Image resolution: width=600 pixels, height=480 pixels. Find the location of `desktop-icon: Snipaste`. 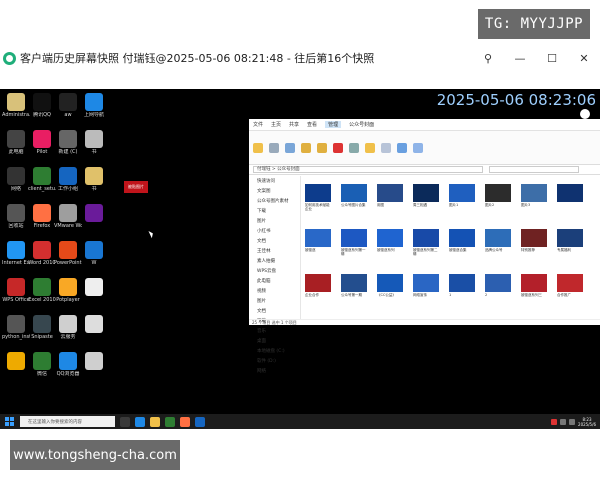

desktop-icon: Snipaste is located at coordinates (42, 327).